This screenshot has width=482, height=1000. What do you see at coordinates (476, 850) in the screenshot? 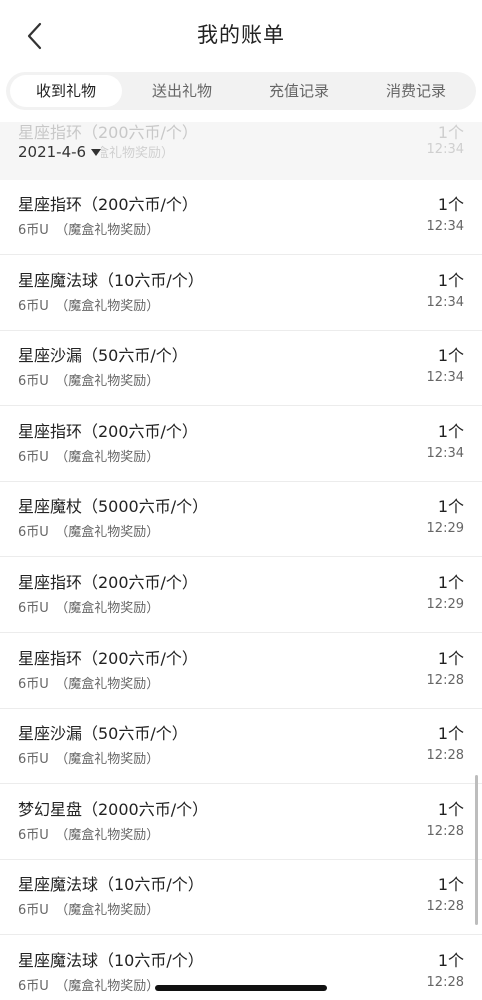
I see `scrollbar` at bounding box center [476, 850].